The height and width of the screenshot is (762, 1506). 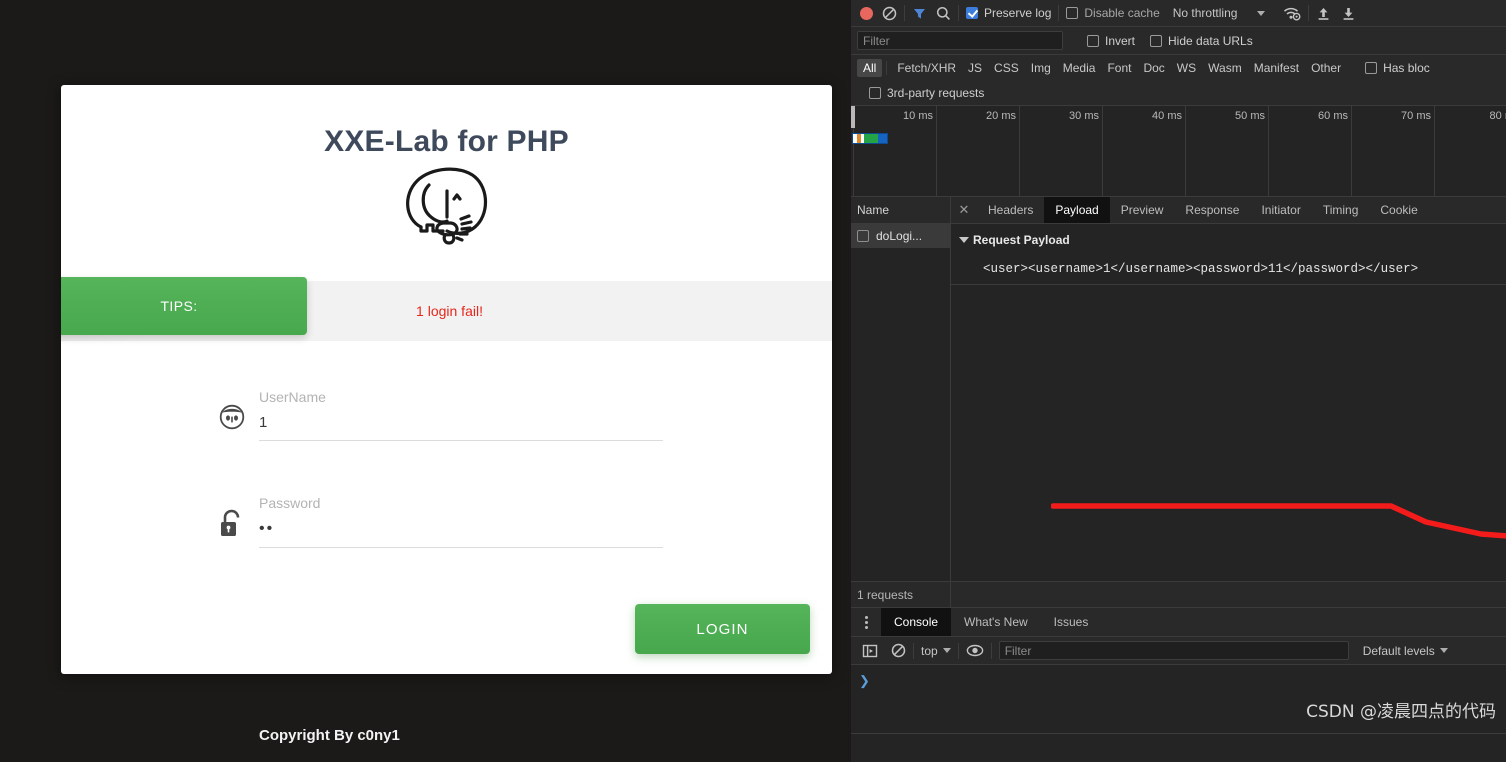 I want to click on tab-timing: Timing, so click(x=1341, y=210).